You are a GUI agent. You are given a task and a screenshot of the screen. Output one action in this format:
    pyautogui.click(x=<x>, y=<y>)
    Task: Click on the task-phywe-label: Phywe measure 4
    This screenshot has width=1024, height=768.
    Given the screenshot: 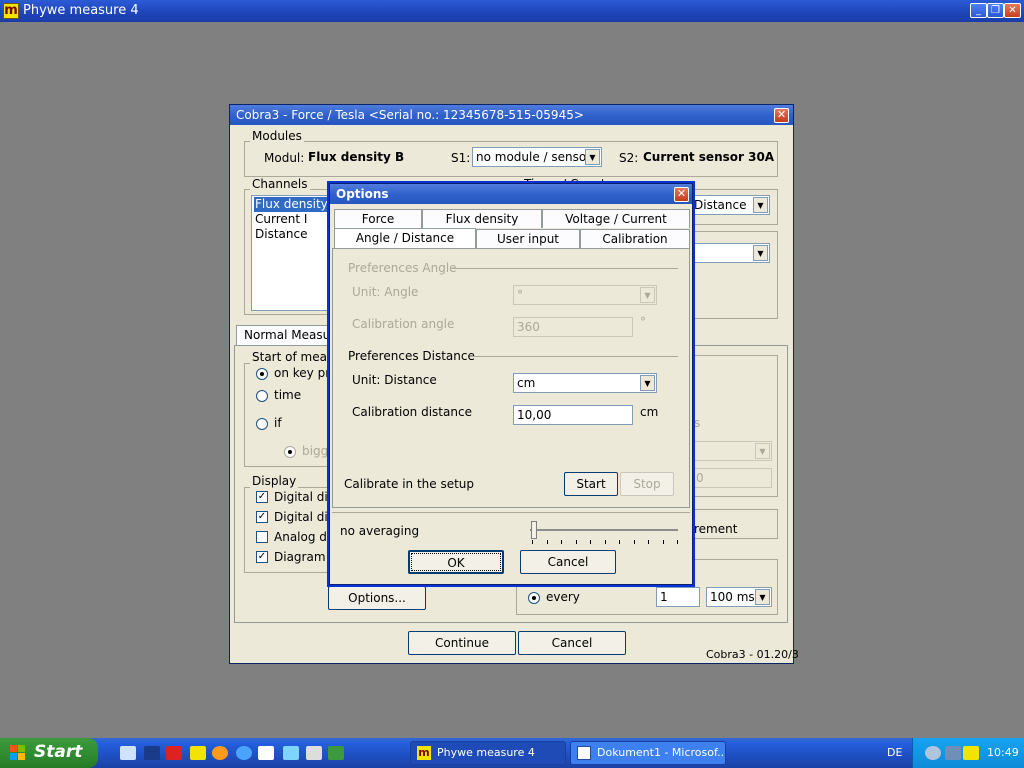 What is the action you would take?
    pyautogui.click(x=486, y=752)
    